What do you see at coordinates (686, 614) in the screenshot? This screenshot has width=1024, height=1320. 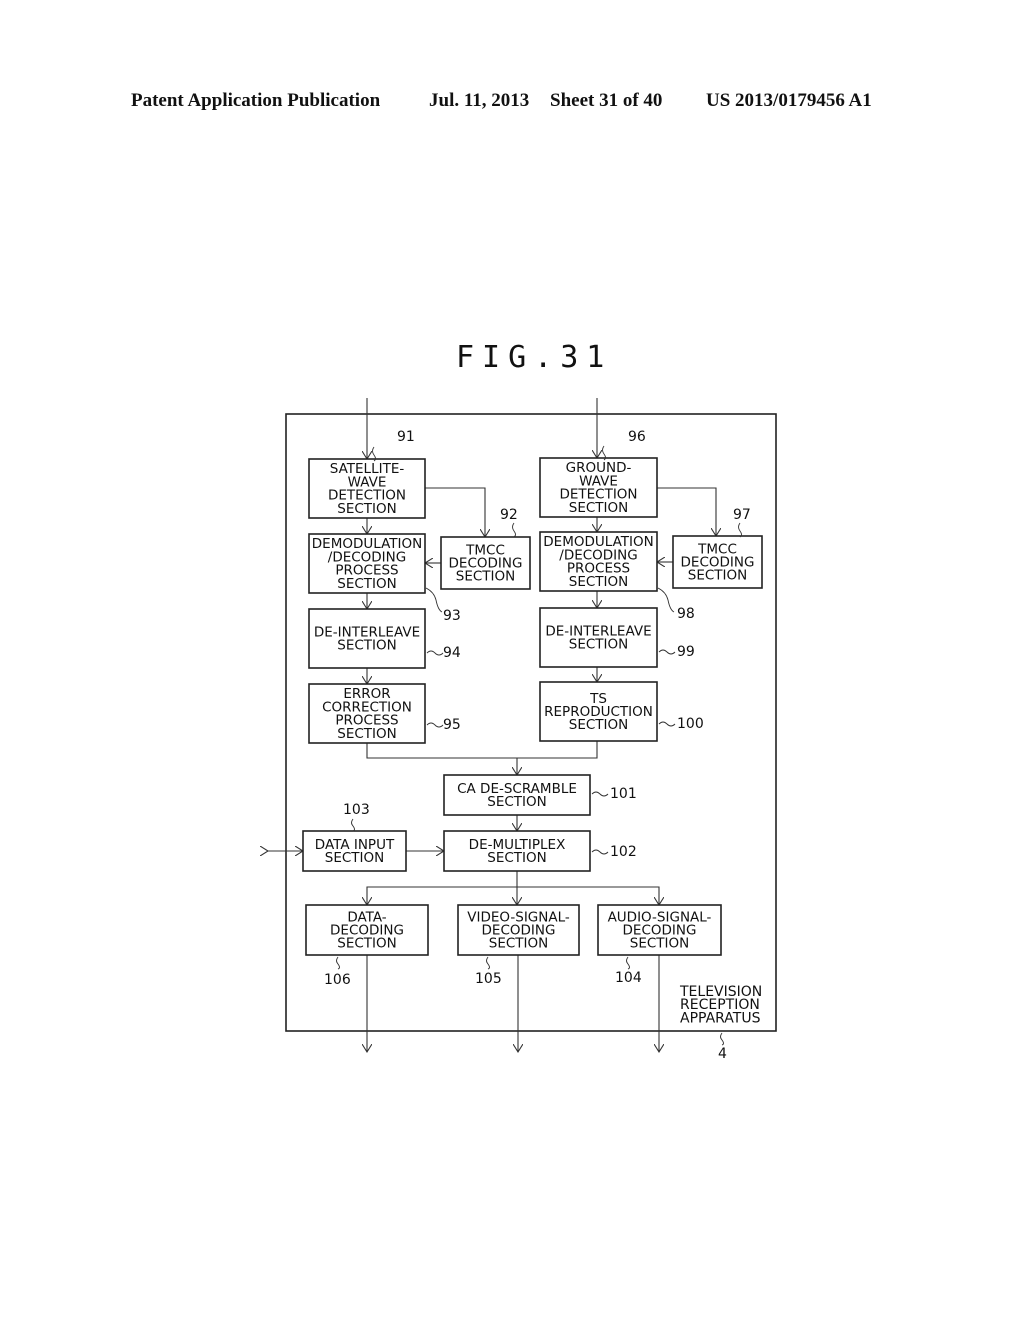 I see `reference-numeral: 98` at bounding box center [686, 614].